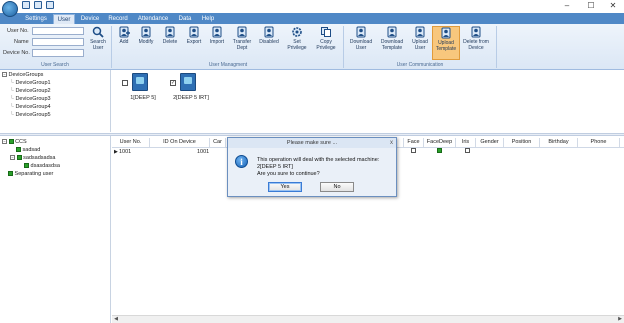 The height and width of the screenshot is (323, 624). What do you see at coordinates (476, 48) in the screenshot?
I see `button-label: Device` at bounding box center [476, 48].